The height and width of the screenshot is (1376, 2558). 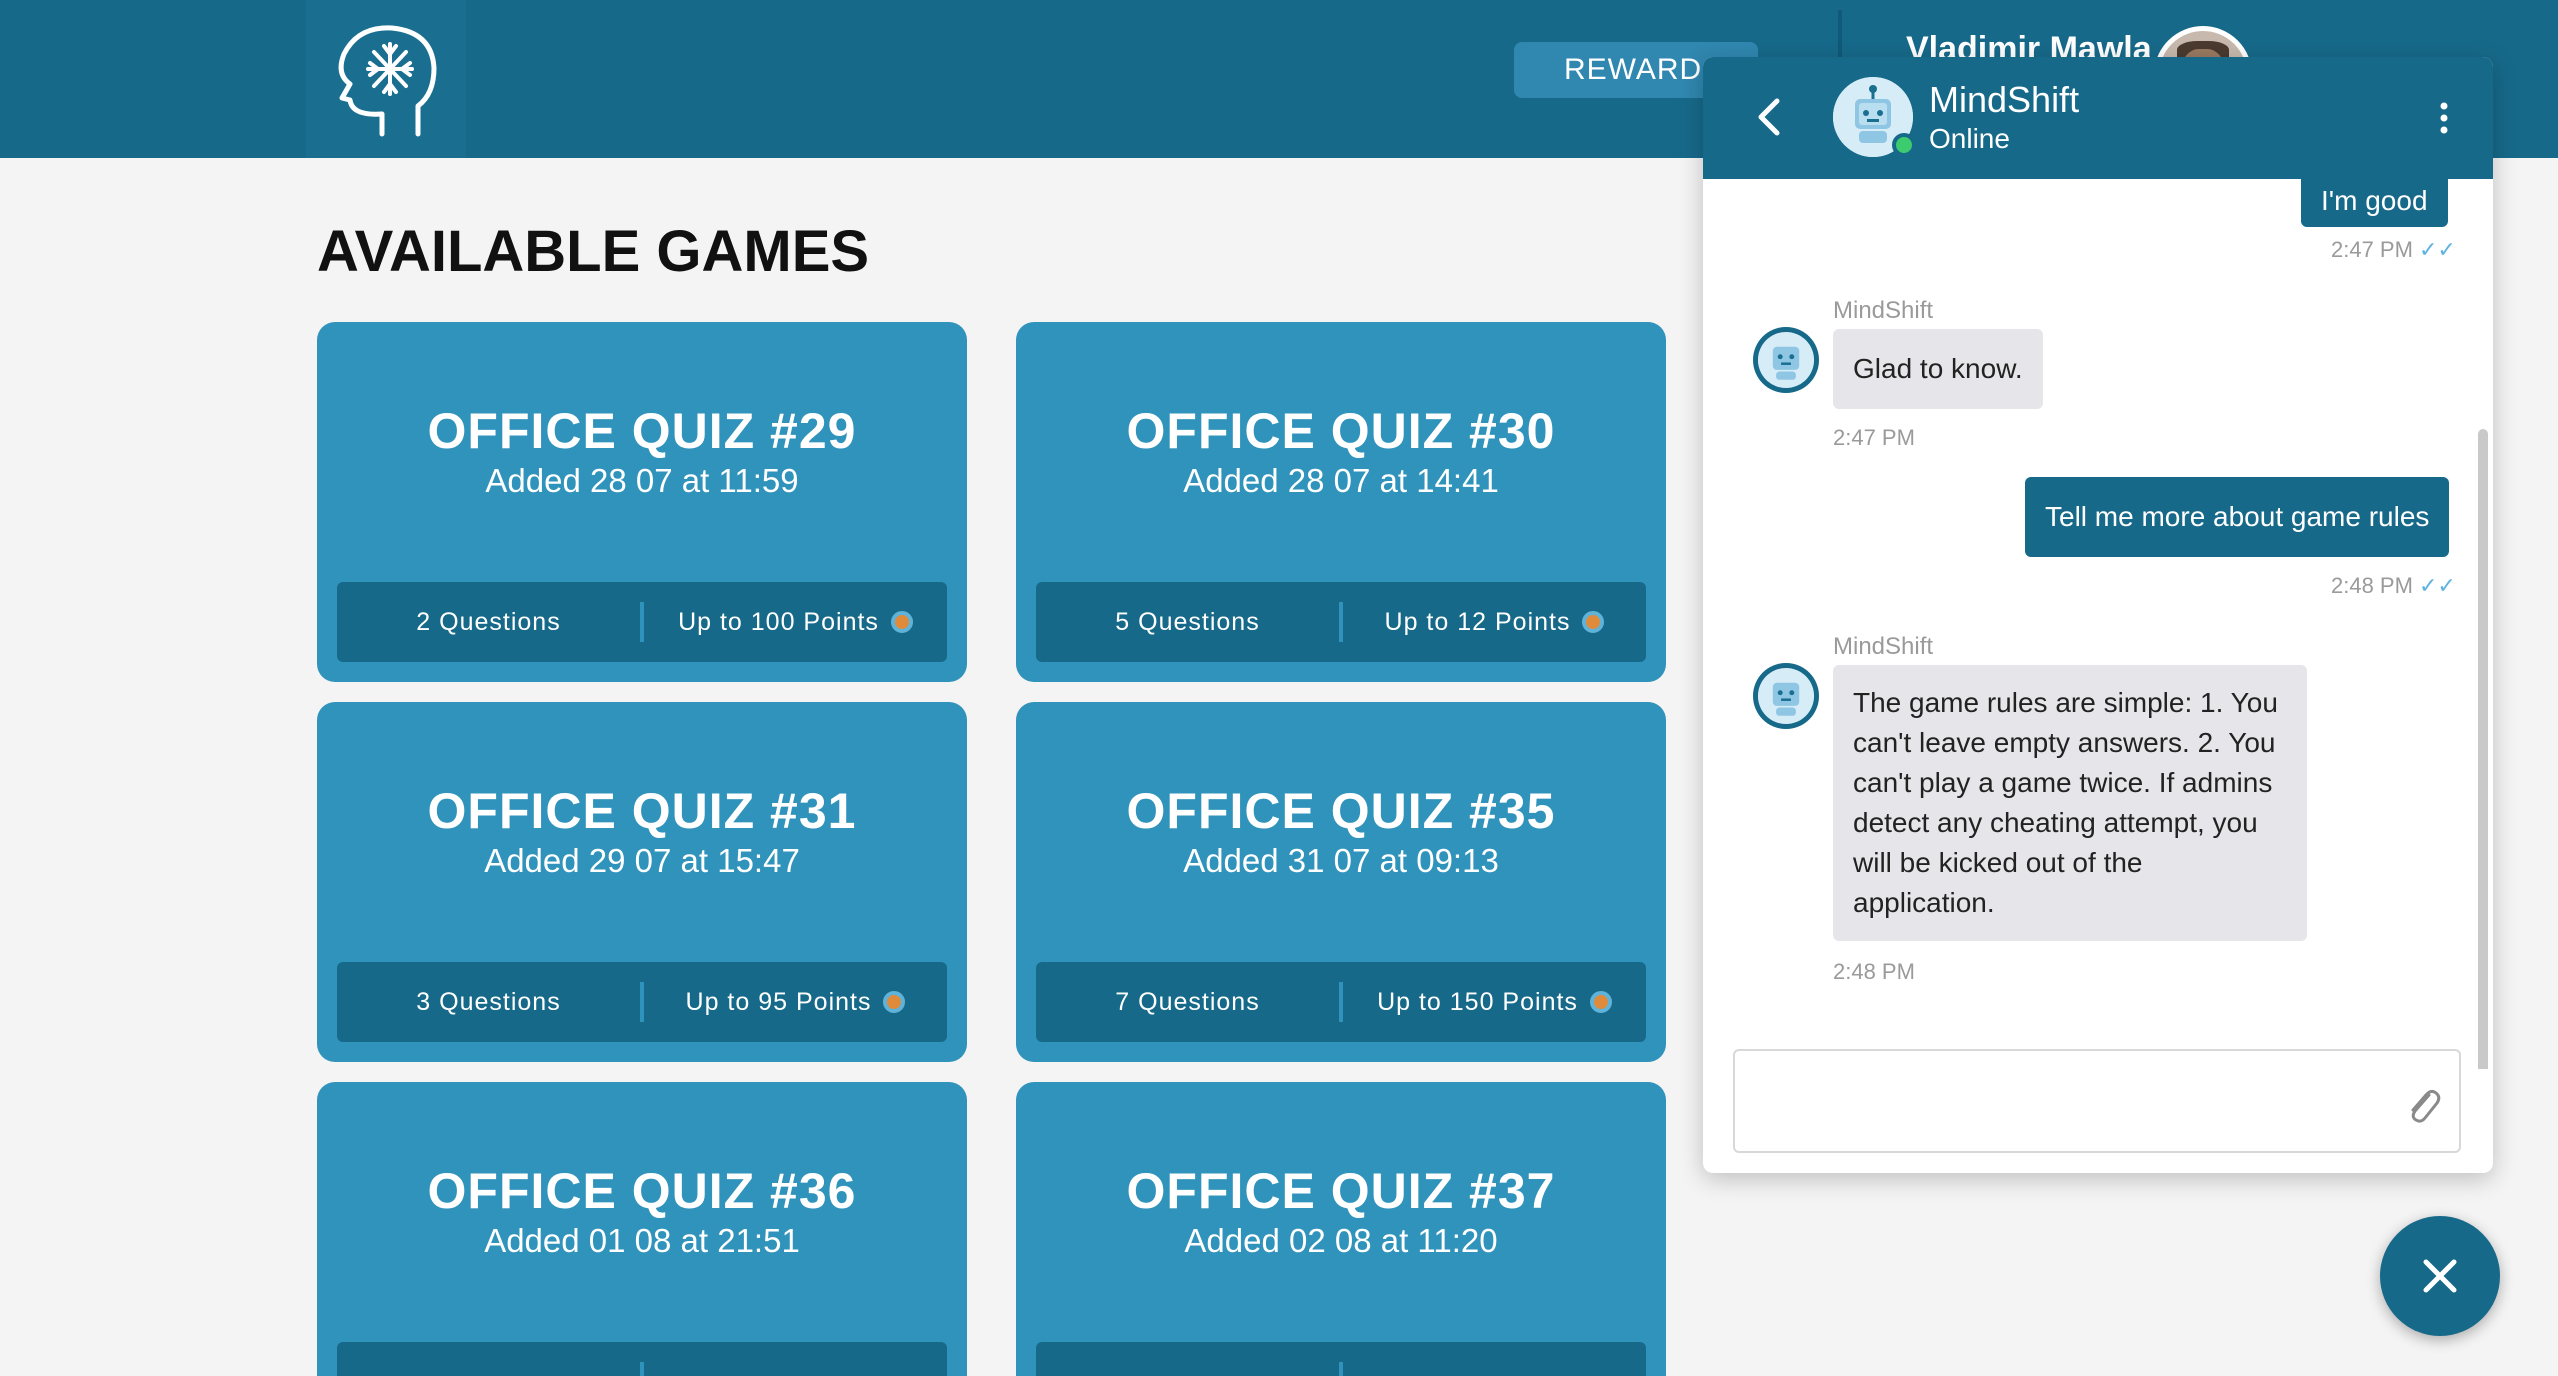 What do you see at coordinates (2055, 822) in the screenshot?
I see `message-line: detect any cheating attempt, you` at bounding box center [2055, 822].